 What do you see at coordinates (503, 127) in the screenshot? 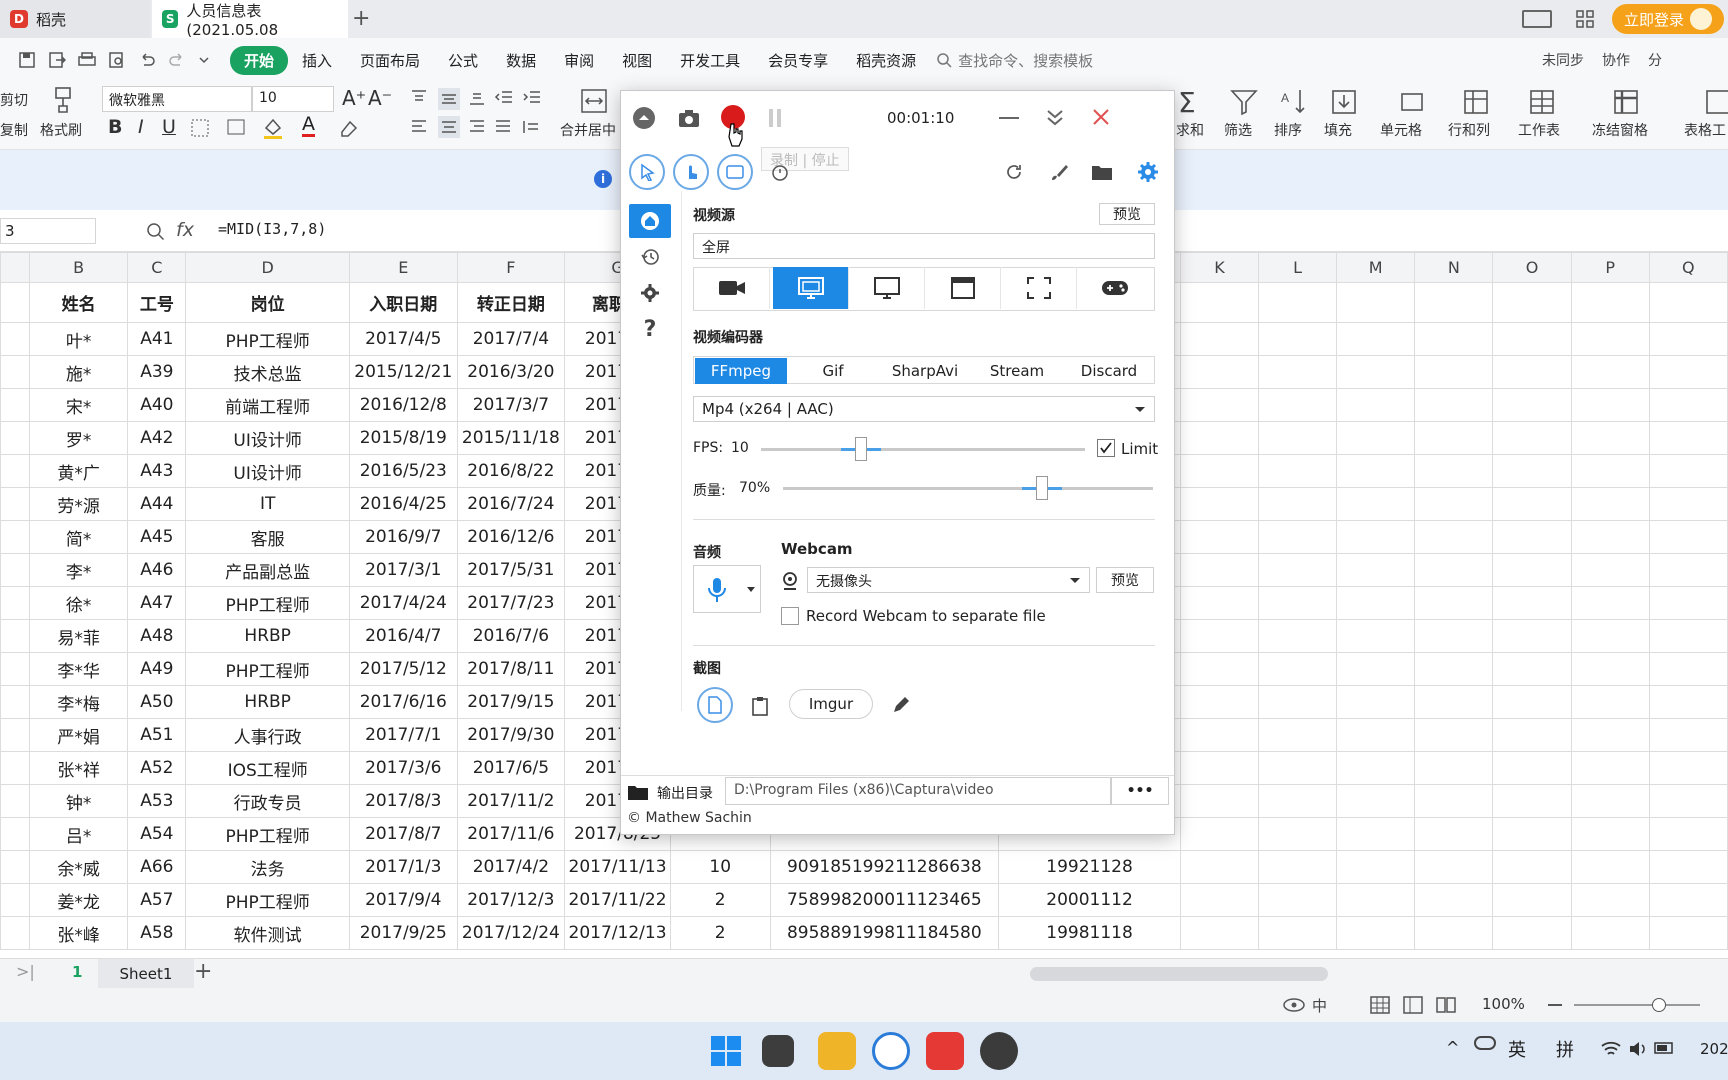
I see `justify-icon` at bounding box center [503, 127].